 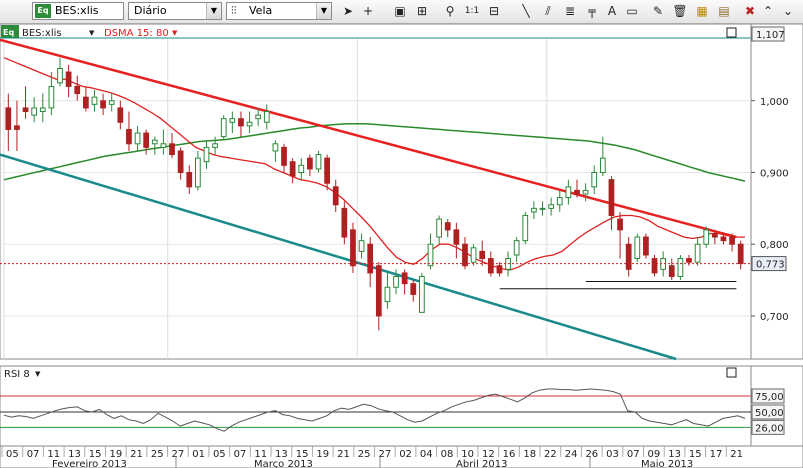 I want to click on y-tick-label: 1,000, so click(x=774, y=102).